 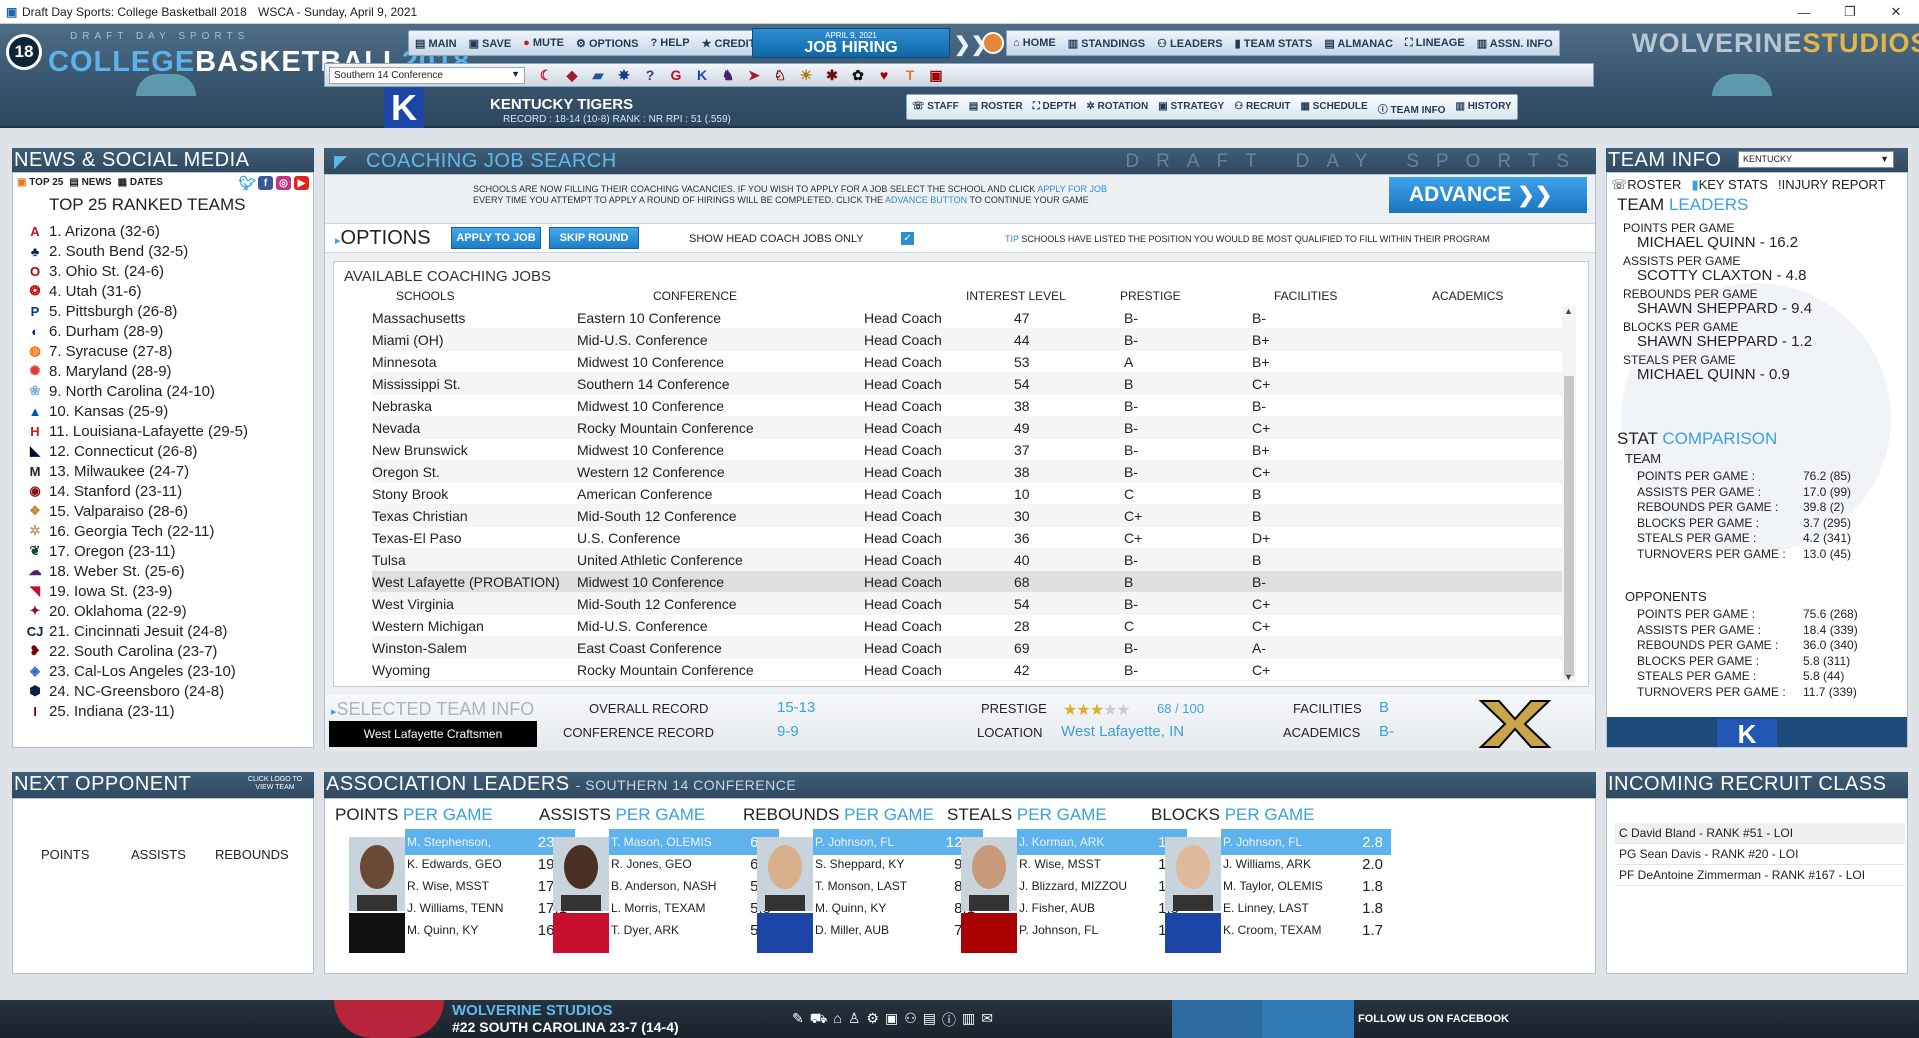 What do you see at coordinates (137, 331) in the screenshot?
I see `top25-item: ◐ 6. Durham (28-9)` at bounding box center [137, 331].